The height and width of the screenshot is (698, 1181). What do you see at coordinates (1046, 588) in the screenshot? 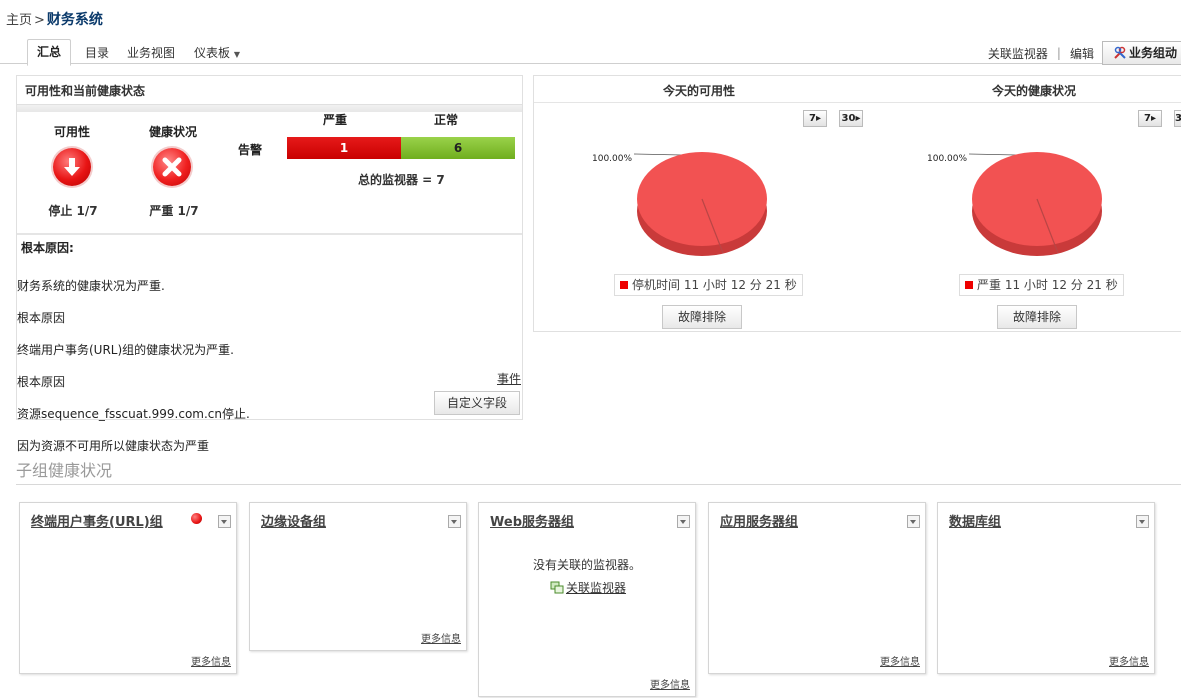
I see `subgroup-card: 数据库组 更多信息` at bounding box center [1046, 588].